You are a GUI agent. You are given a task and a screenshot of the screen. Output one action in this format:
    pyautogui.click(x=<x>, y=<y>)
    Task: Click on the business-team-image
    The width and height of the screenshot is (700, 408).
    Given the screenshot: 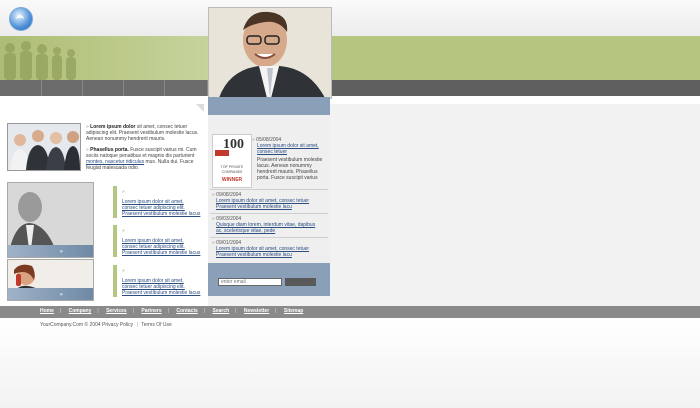 What is the action you would take?
    pyautogui.click(x=44, y=147)
    